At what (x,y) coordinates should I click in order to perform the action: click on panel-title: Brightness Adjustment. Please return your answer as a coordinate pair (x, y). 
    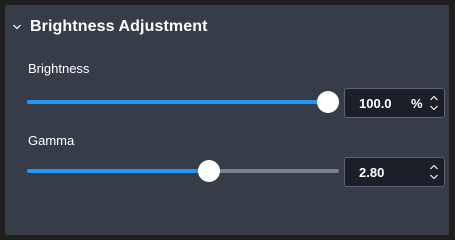
    Looking at the image, I should click on (119, 26).